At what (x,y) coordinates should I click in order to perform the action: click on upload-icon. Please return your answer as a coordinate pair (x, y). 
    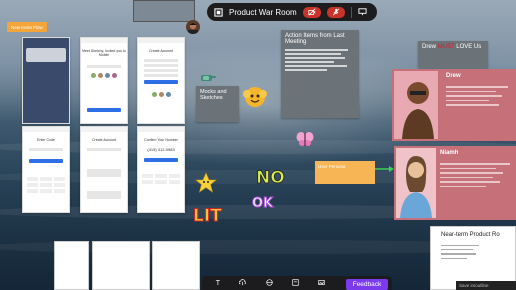
    Looking at the image, I should click on (242, 283).